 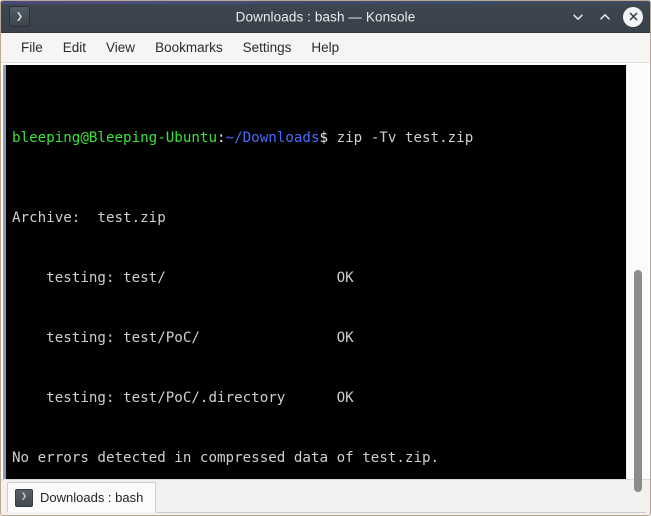 I want to click on minimize-button, so click(x=578, y=17).